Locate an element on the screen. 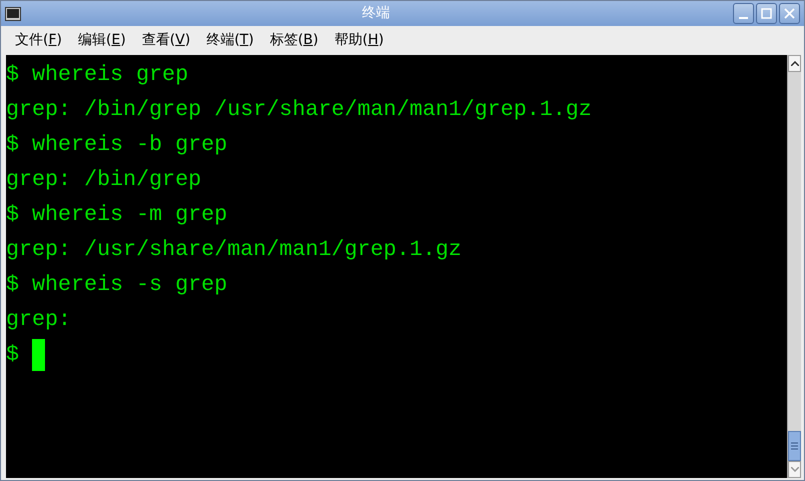  close-button is located at coordinates (789, 13).